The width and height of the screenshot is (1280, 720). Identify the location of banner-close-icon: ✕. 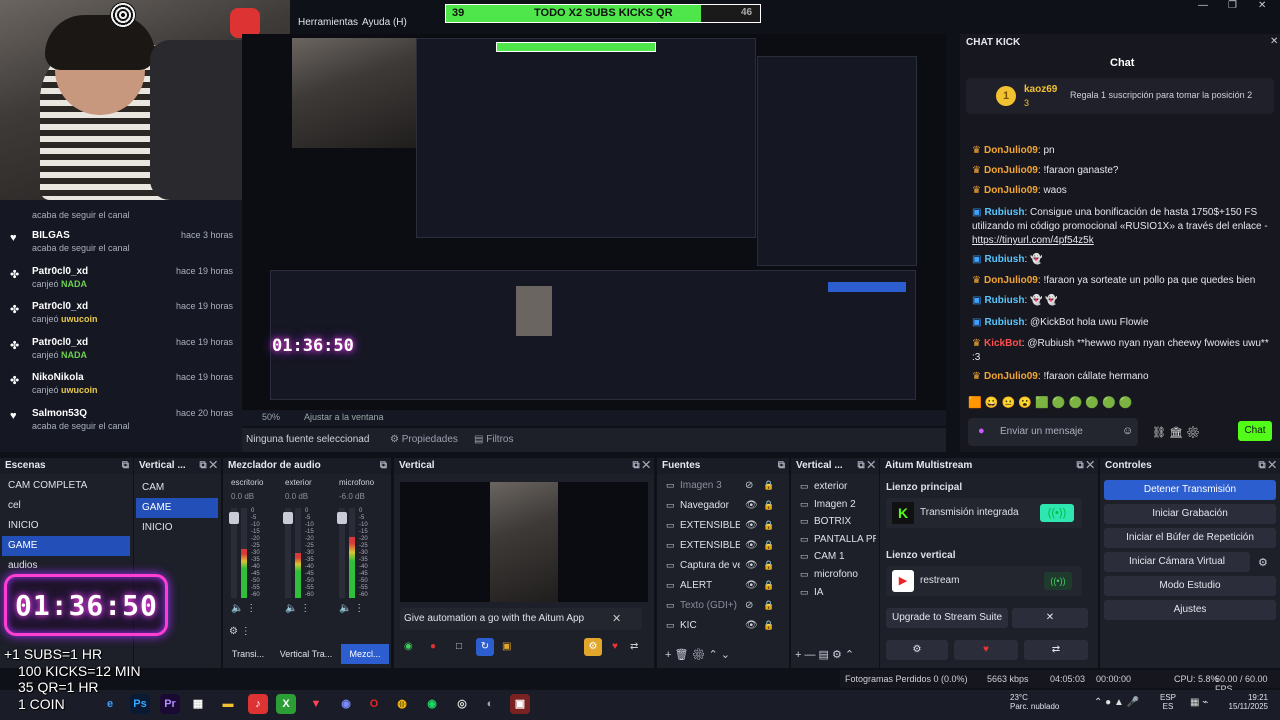
(616, 618).